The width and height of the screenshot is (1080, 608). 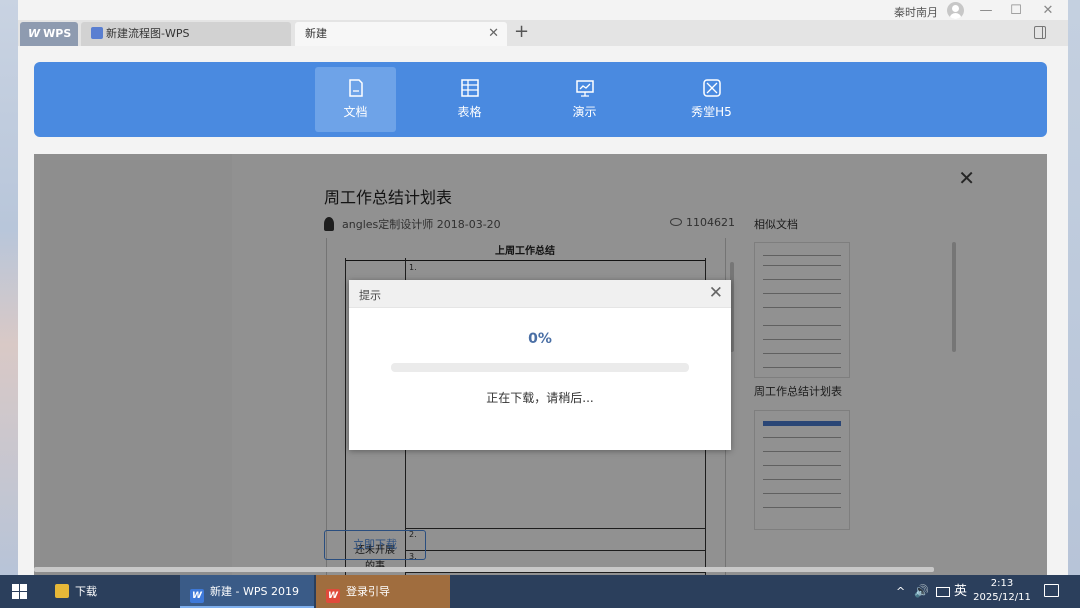 What do you see at coordinates (469, 99) in the screenshot?
I see `category-spreadsheet: 表格` at bounding box center [469, 99].